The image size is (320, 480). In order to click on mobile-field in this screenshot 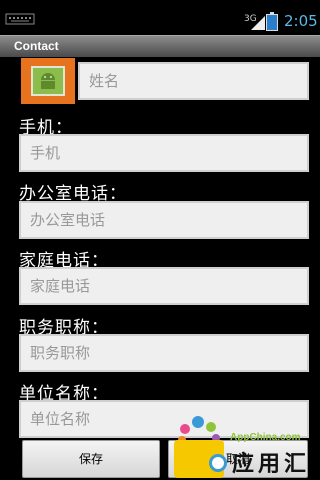, I will do `click(164, 153)`.